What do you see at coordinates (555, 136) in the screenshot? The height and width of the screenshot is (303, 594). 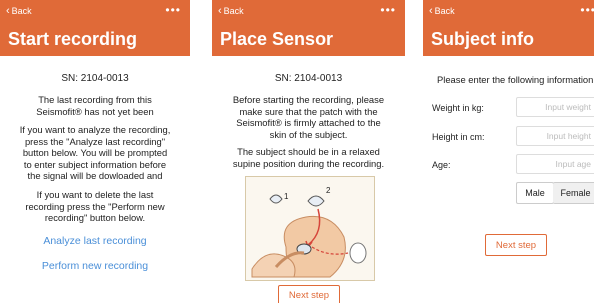 I see `height-input: Input height` at bounding box center [555, 136].